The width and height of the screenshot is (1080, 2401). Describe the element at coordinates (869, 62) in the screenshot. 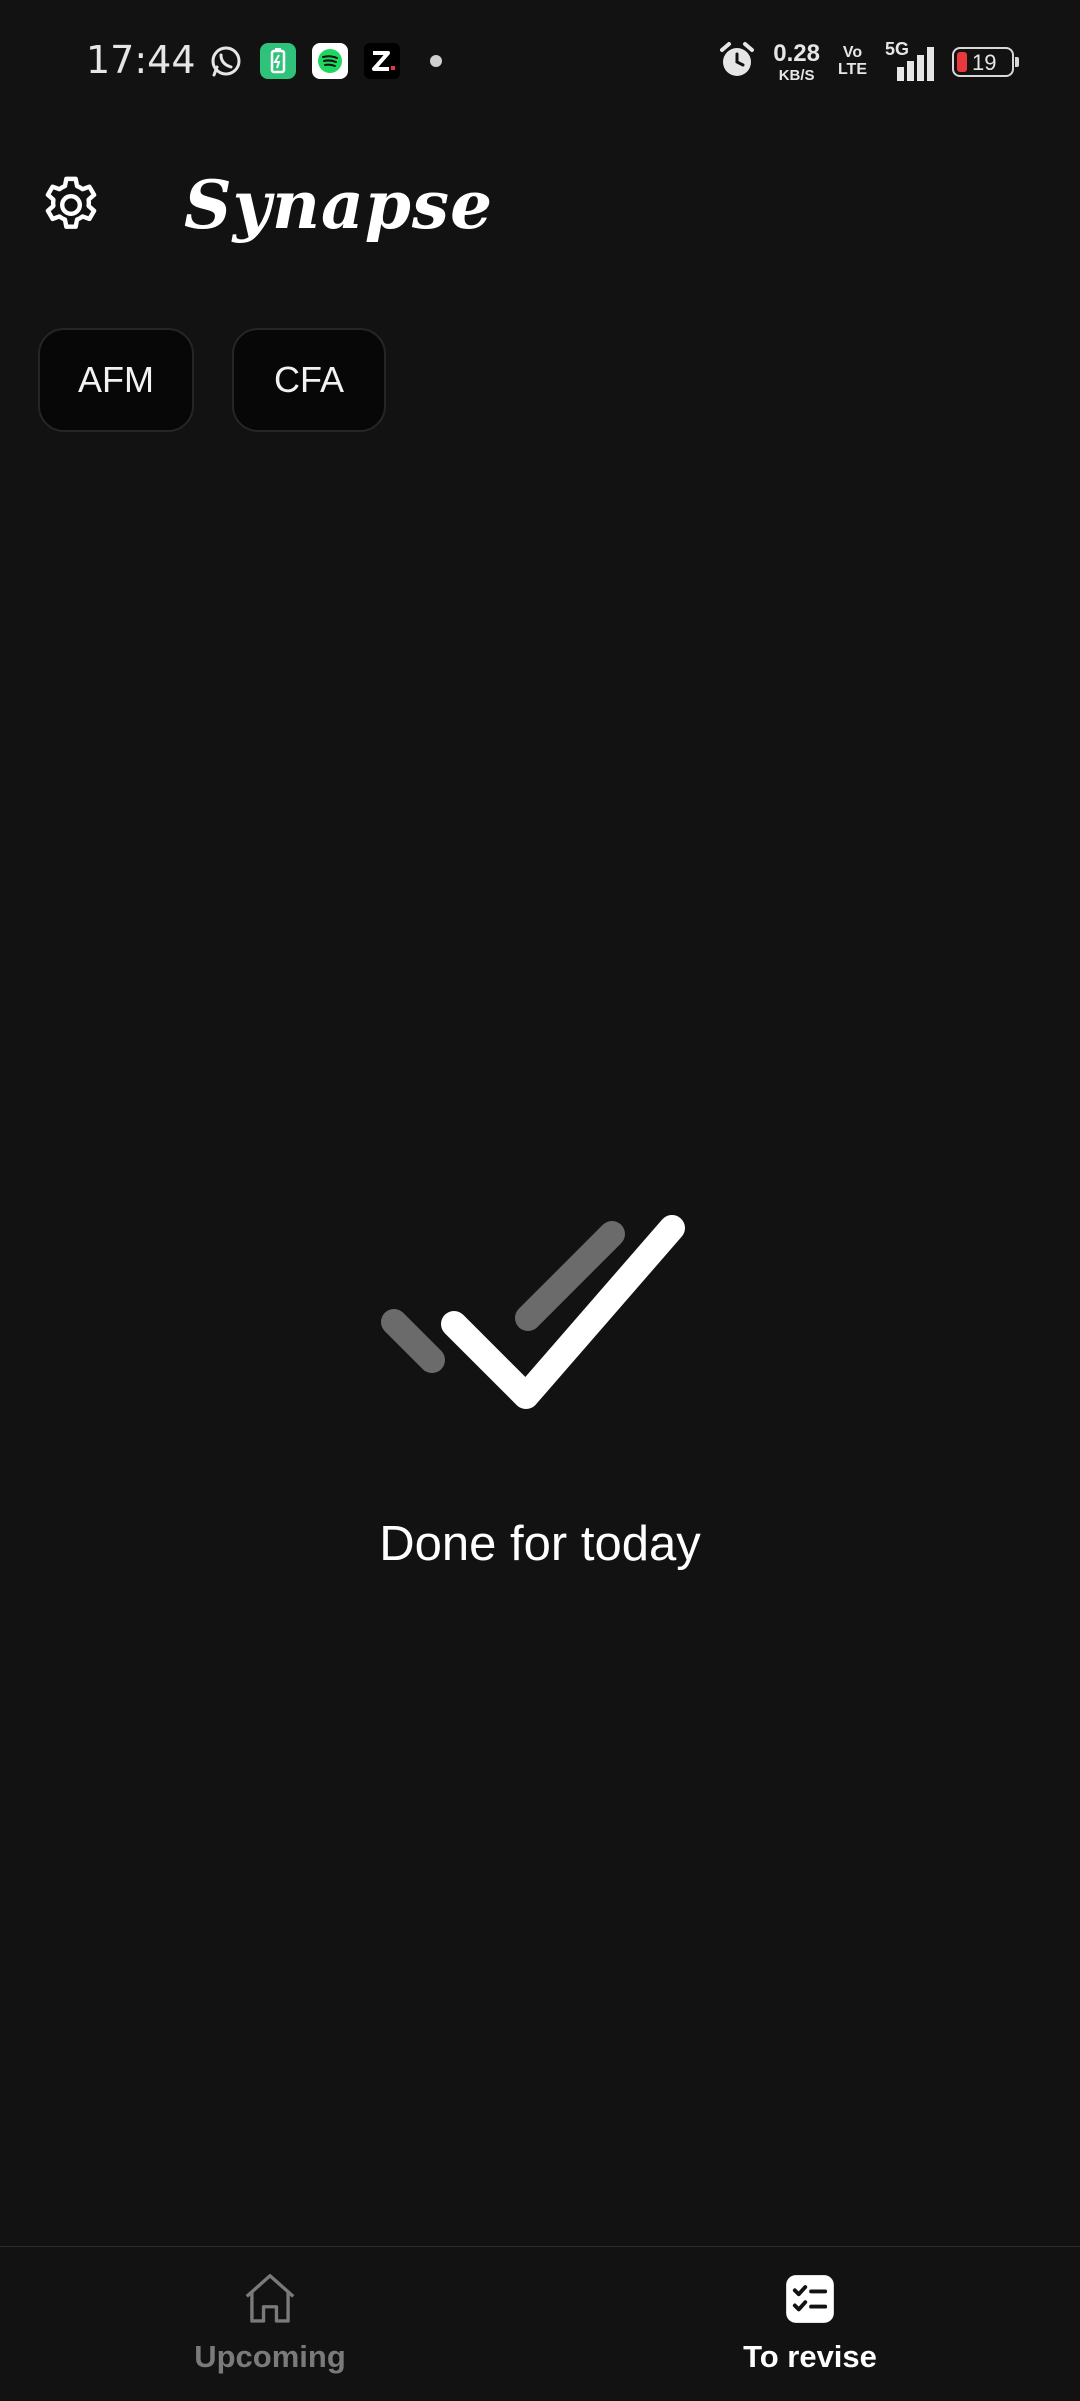

I see `system-icons: 0.28 KB/S Vo LTE 5G 19` at that location.